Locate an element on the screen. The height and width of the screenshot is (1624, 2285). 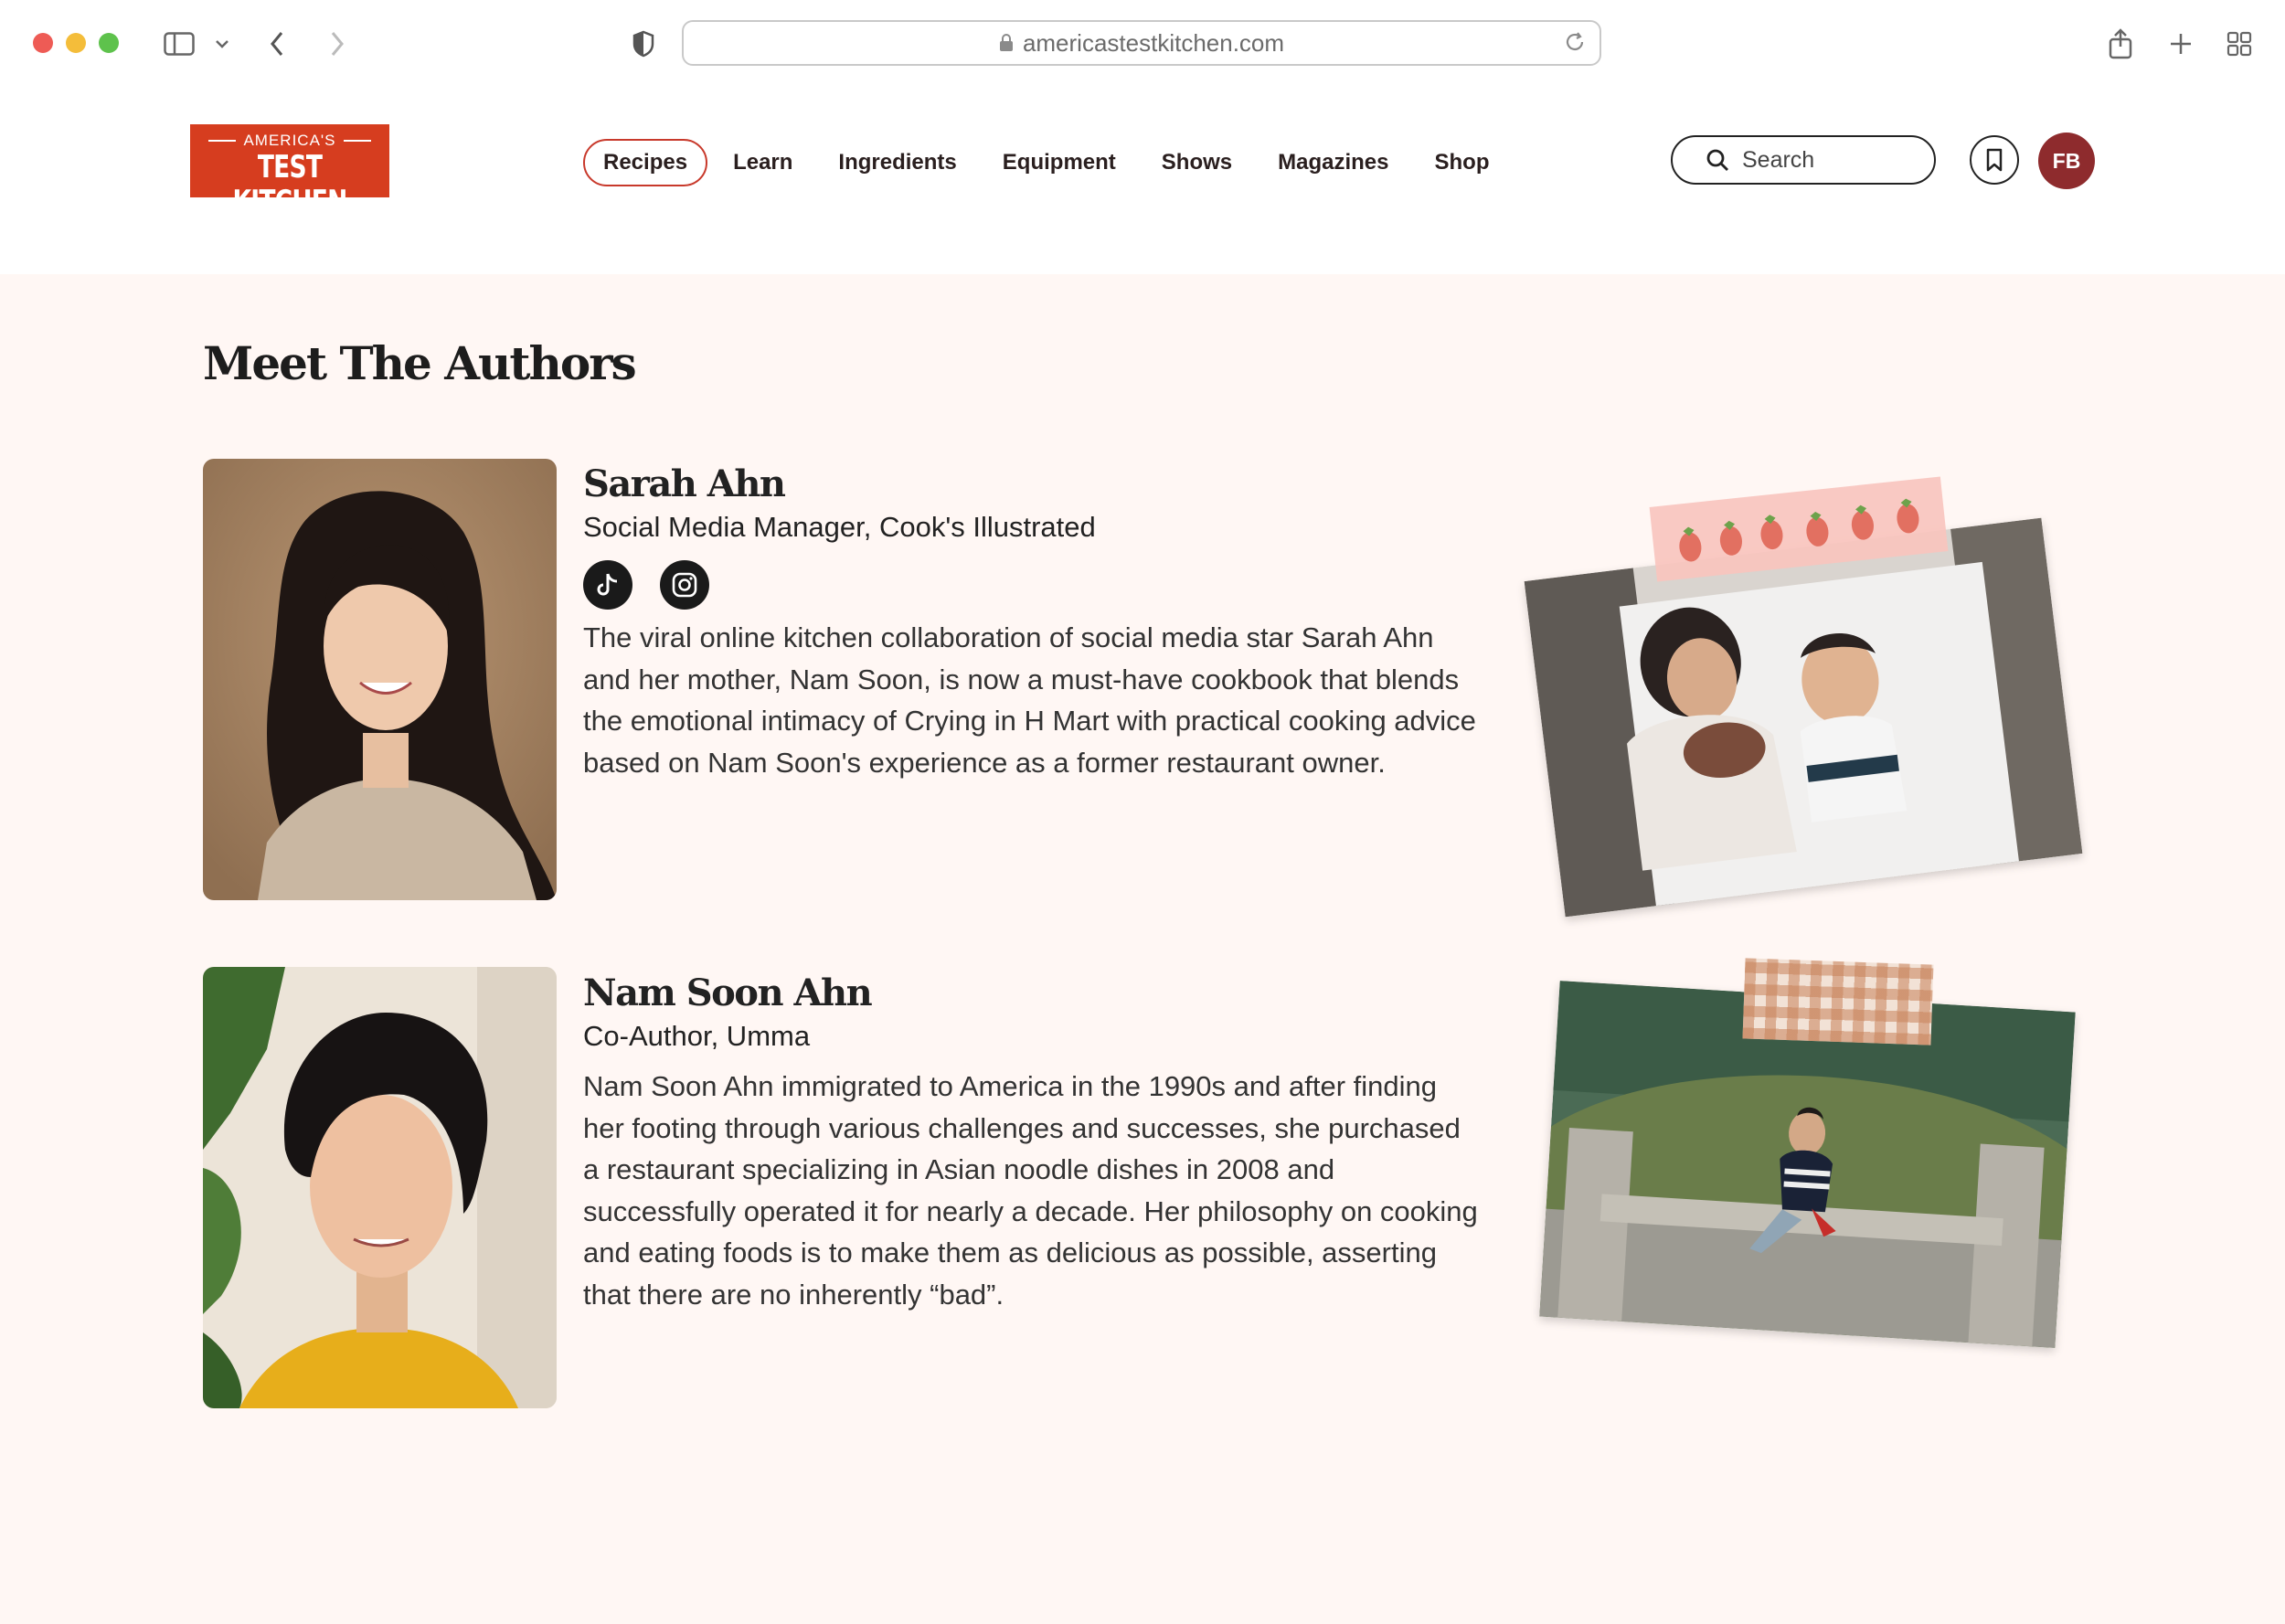
nav-equipment: Equipment is located at coordinates (1059, 163).